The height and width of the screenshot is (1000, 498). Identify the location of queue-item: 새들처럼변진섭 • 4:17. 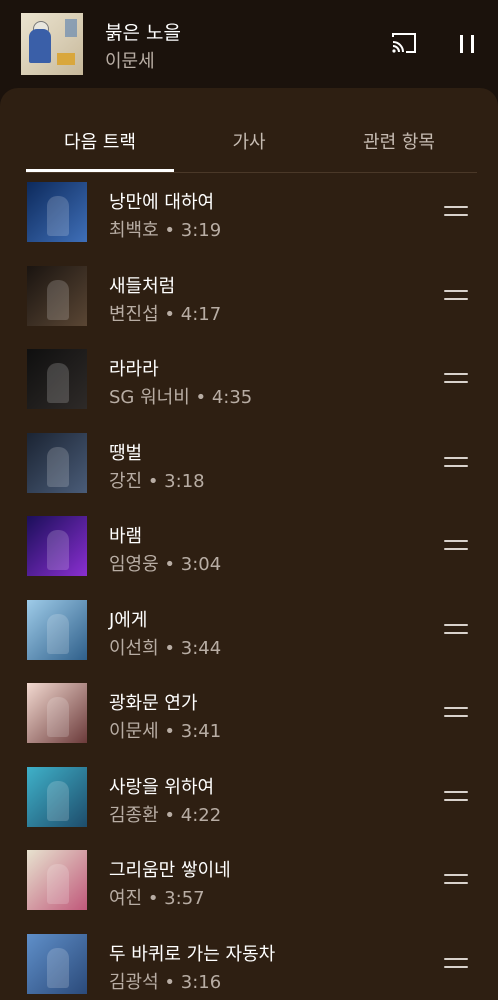
(249, 305).